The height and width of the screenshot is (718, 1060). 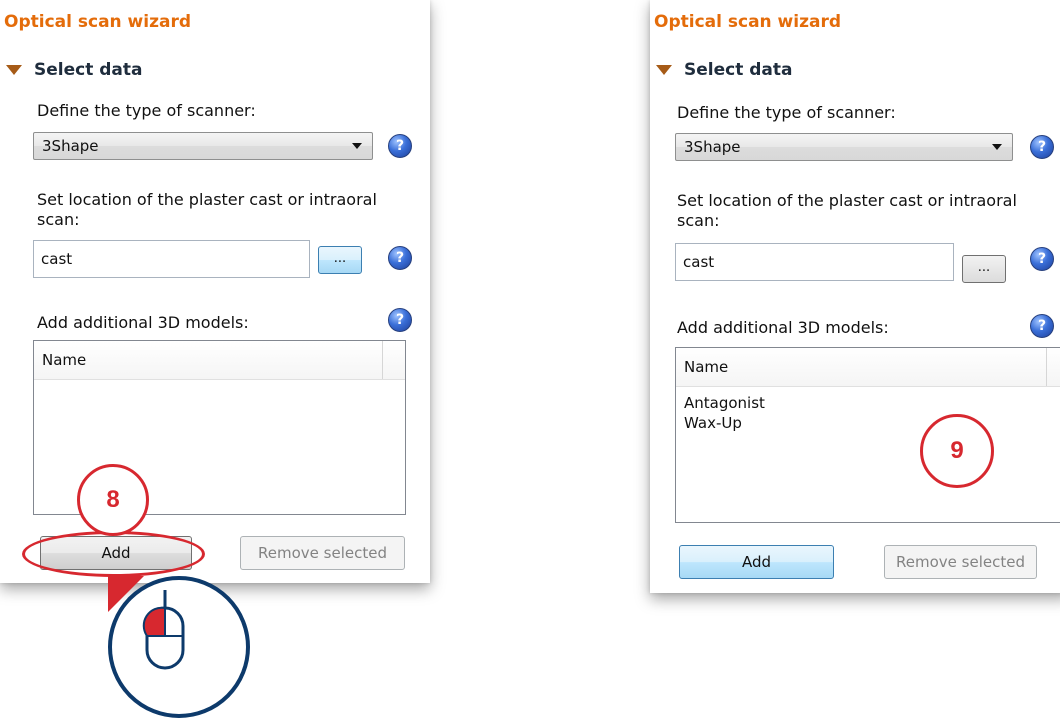 I want to click on add-button-highlight-ring, so click(x=113, y=554).